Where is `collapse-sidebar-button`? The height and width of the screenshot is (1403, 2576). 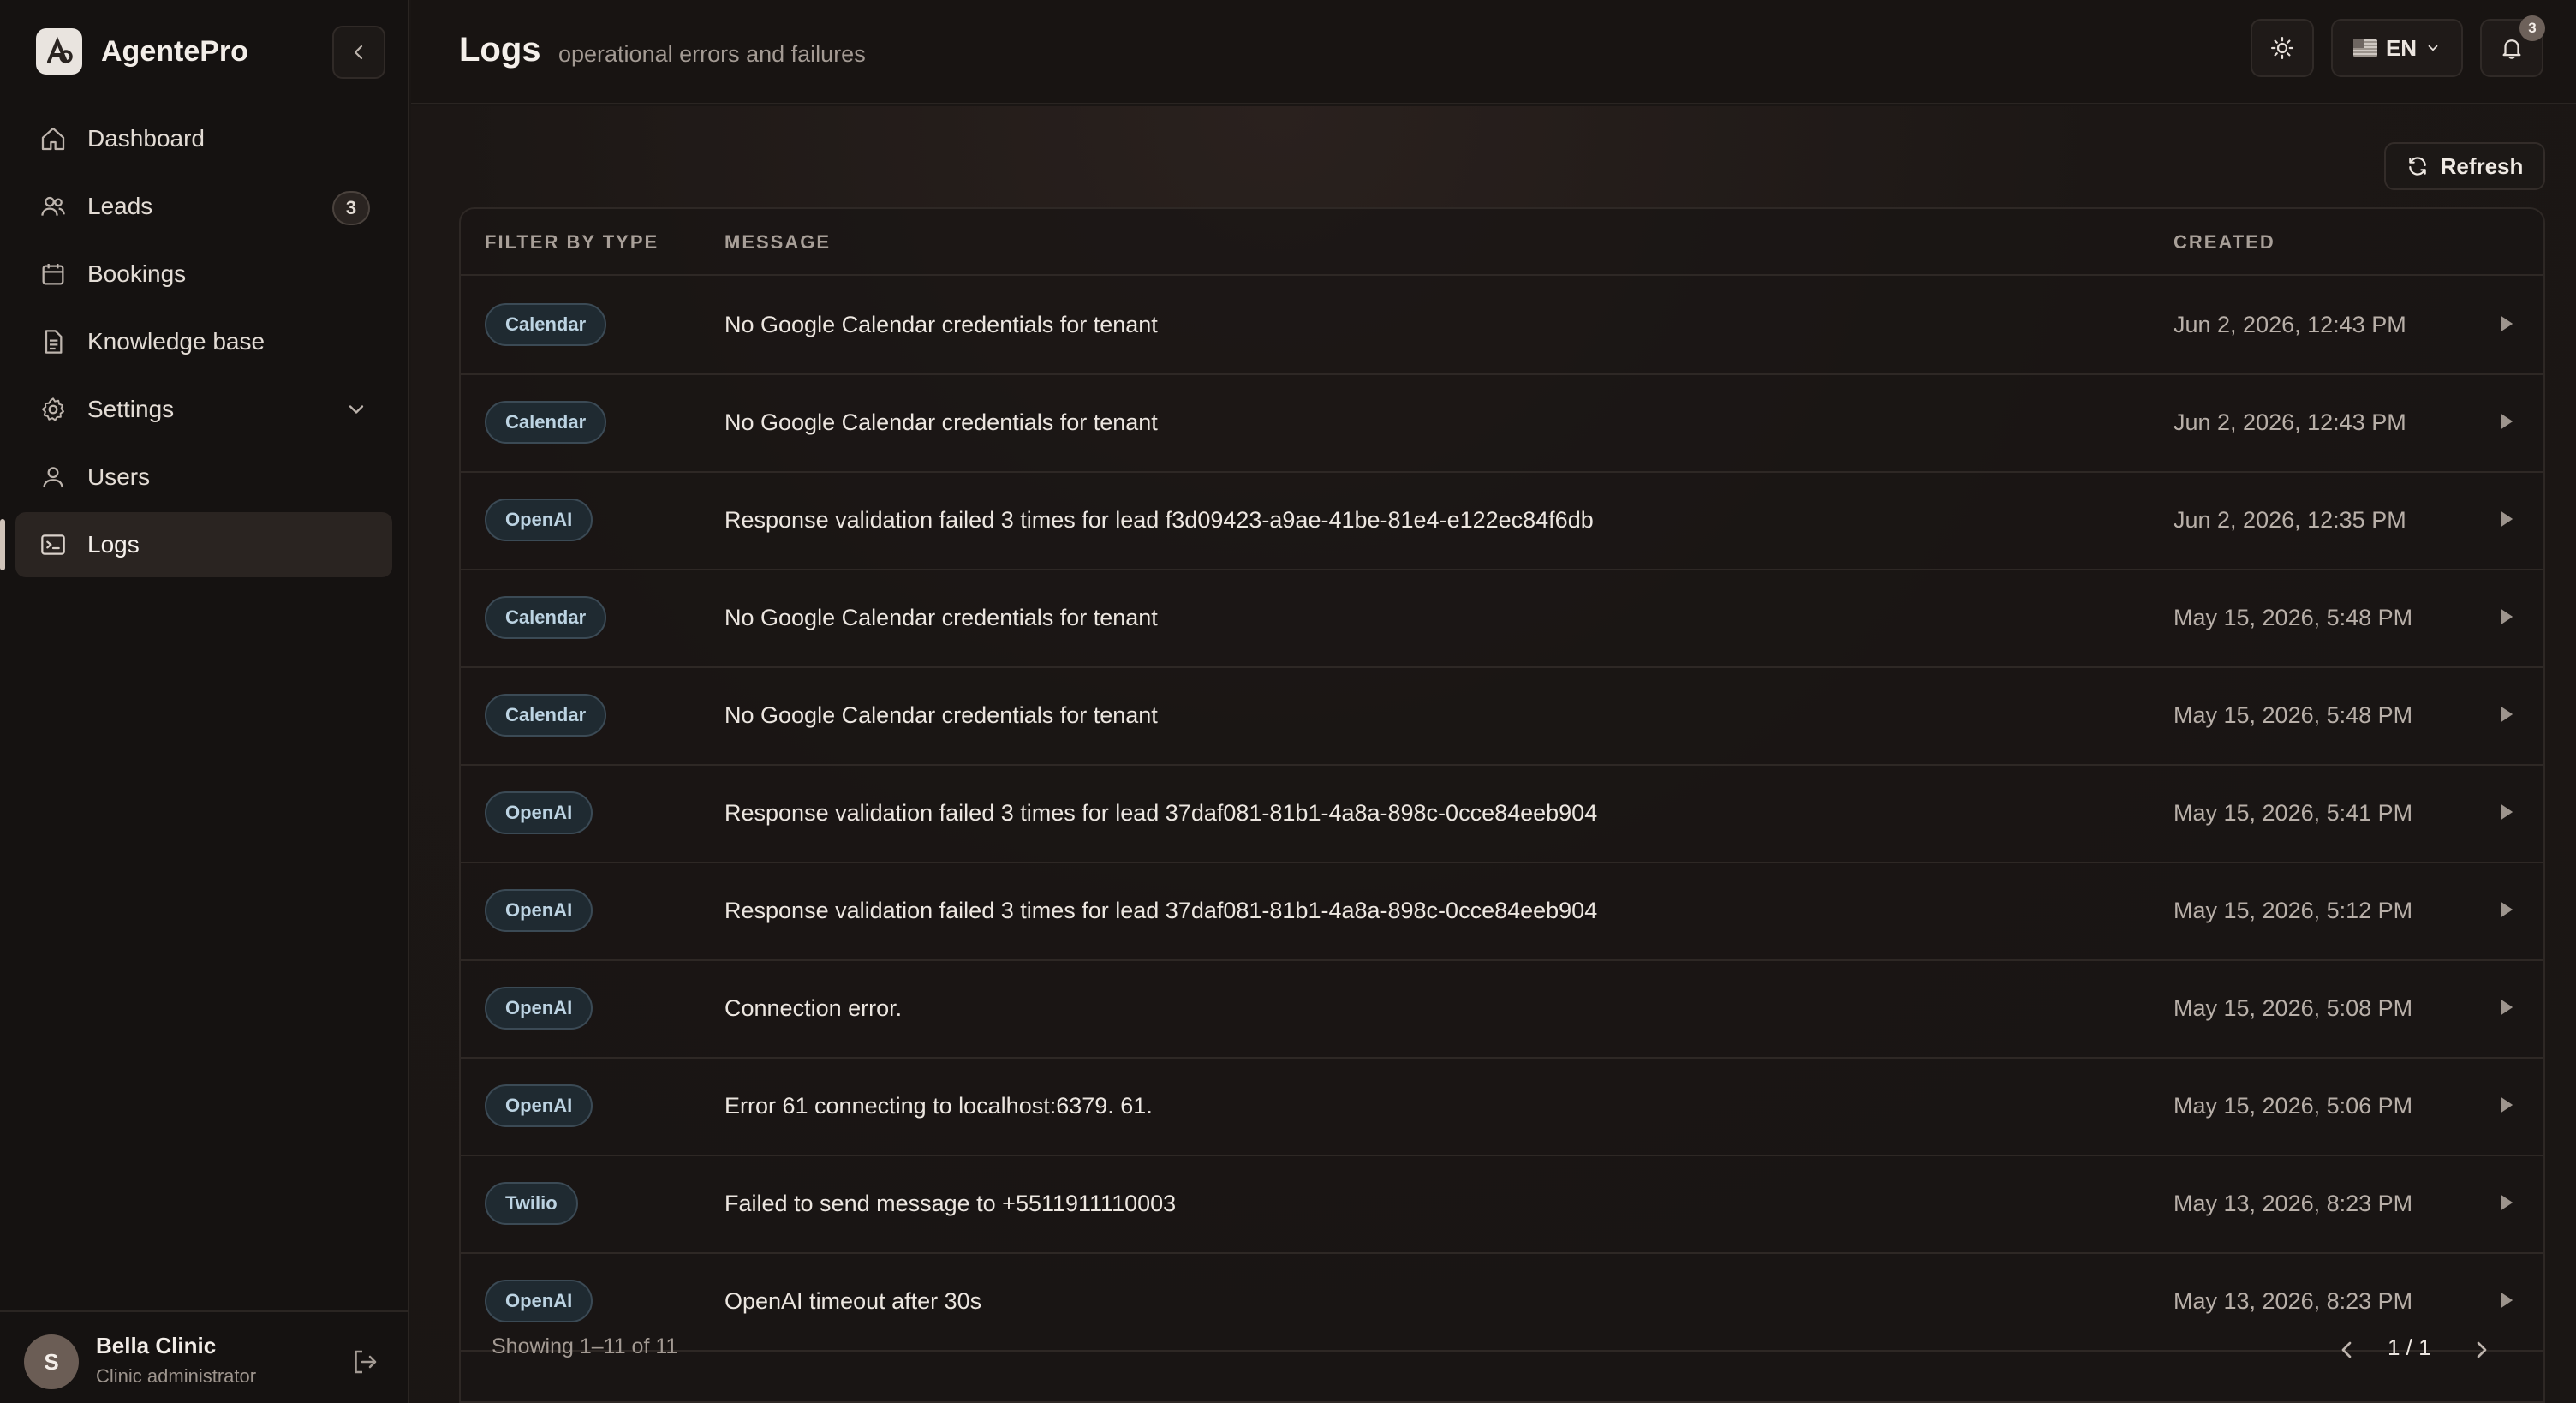 collapse-sidebar-button is located at coordinates (358, 52).